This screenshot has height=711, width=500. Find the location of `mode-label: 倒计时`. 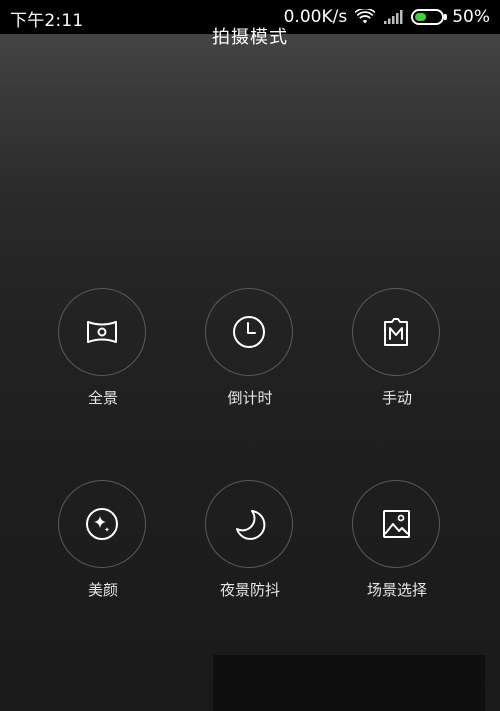

mode-label: 倒计时 is located at coordinates (250, 398).